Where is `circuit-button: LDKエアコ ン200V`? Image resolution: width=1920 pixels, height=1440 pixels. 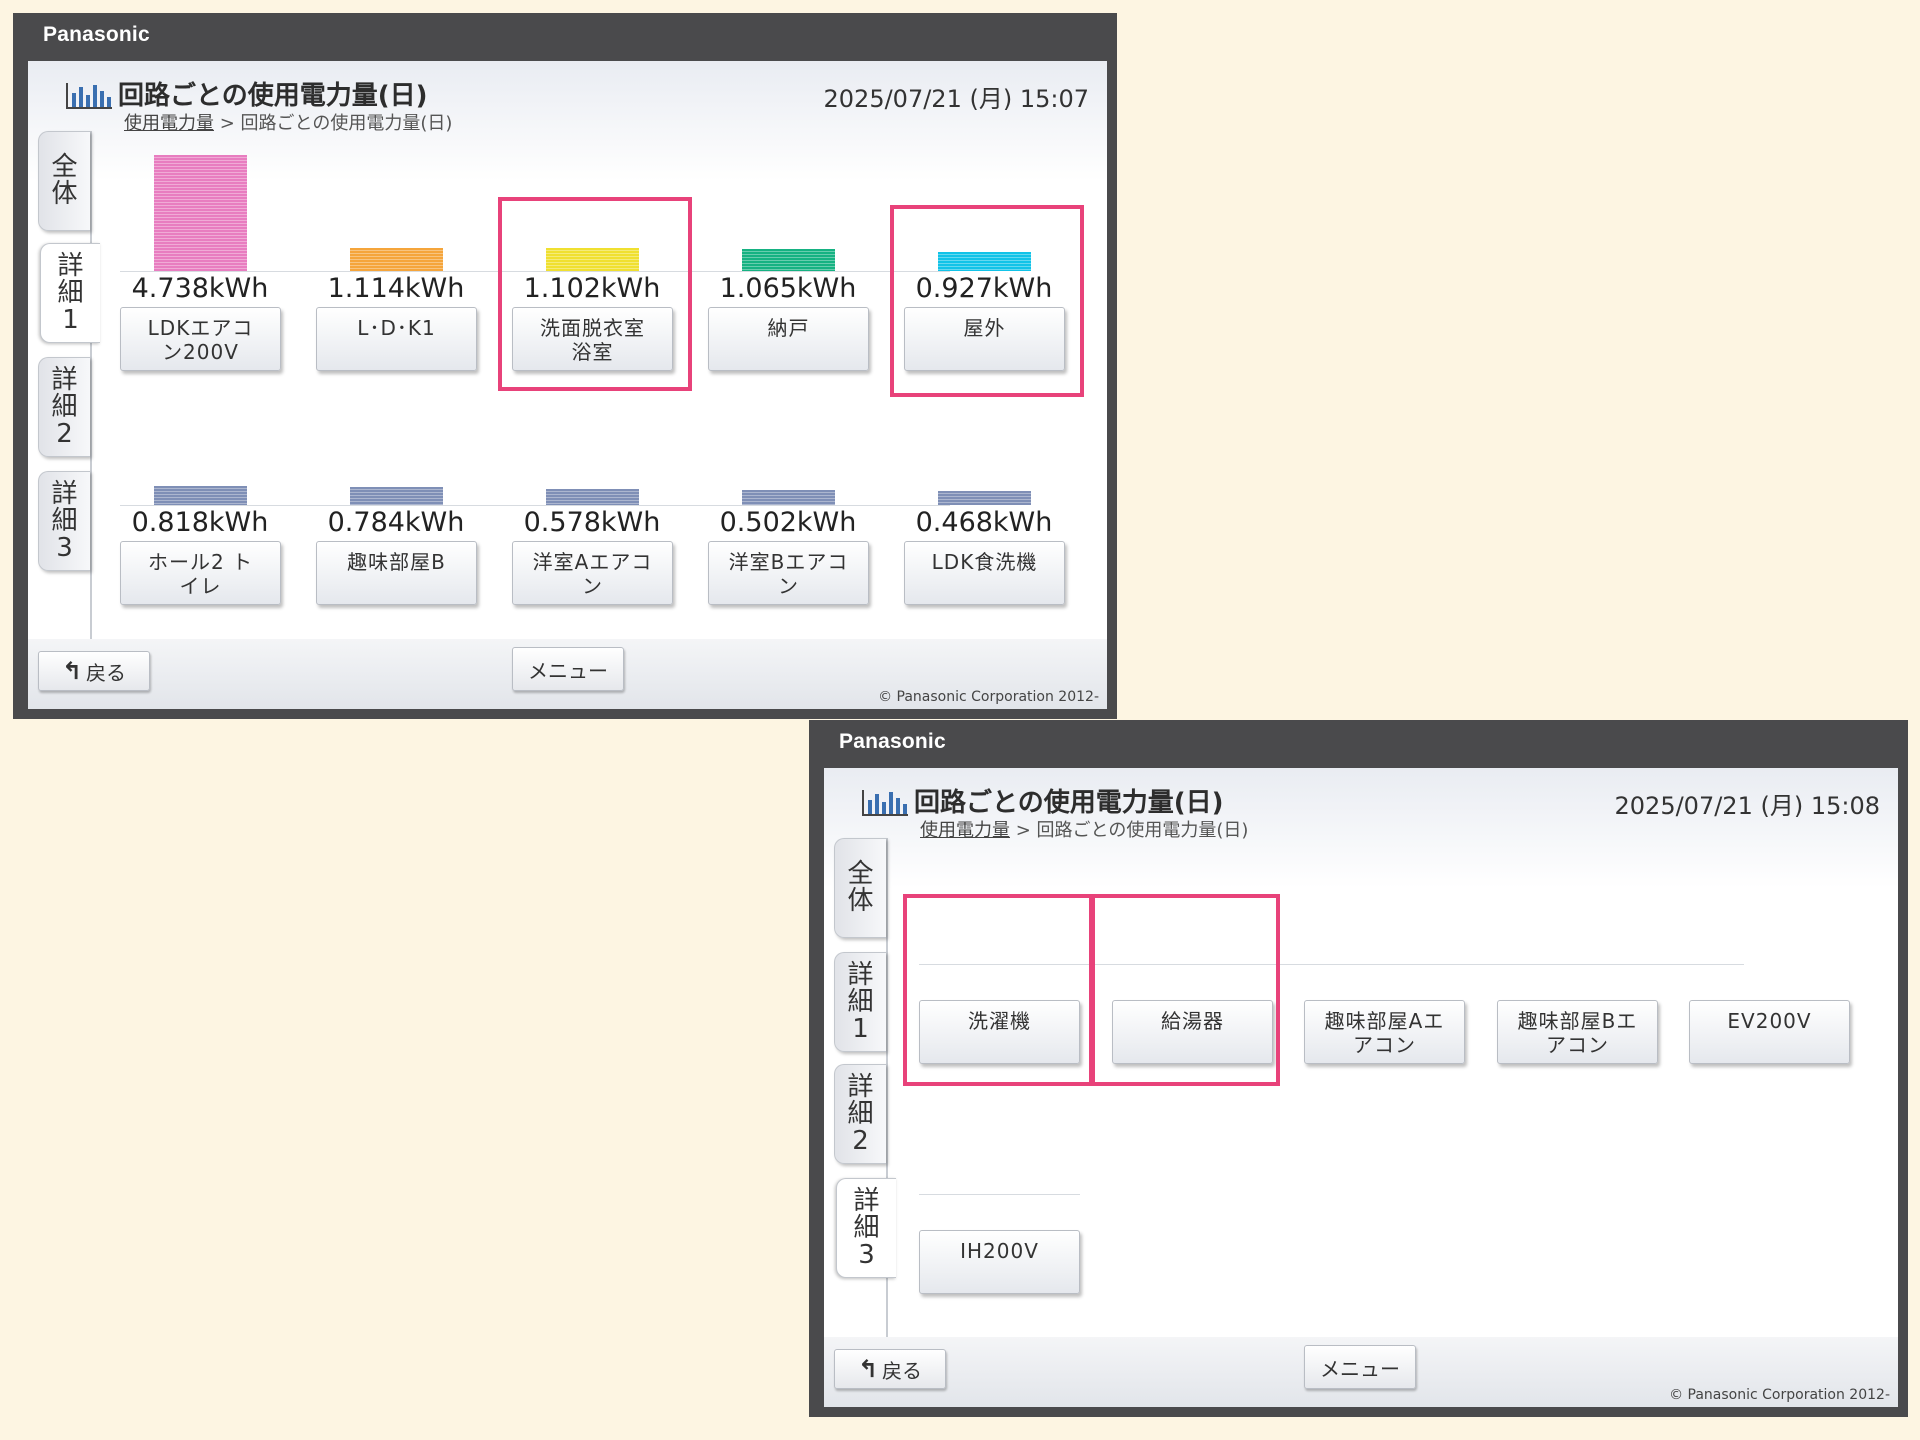 circuit-button: LDKエアコ ン200V is located at coordinates (200, 339).